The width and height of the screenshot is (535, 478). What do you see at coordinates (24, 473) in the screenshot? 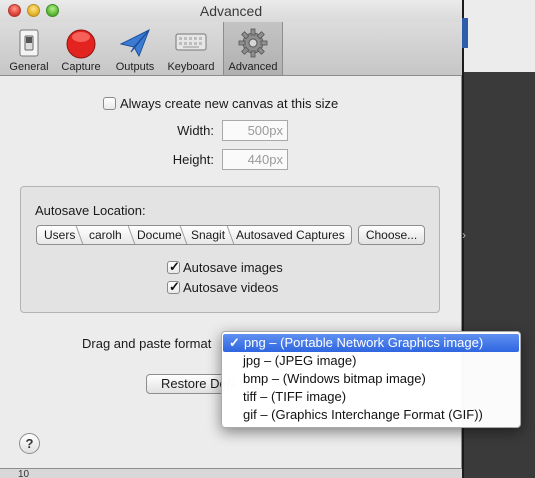
I see `ruler-number: 10` at bounding box center [24, 473].